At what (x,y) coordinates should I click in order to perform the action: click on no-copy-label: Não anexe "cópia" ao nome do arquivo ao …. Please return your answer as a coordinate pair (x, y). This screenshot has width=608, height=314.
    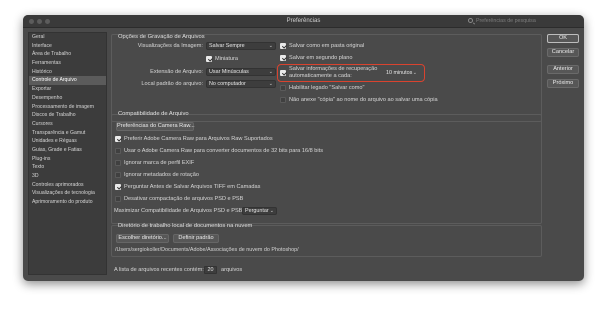
    Looking at the image, I should click on (363, 100).